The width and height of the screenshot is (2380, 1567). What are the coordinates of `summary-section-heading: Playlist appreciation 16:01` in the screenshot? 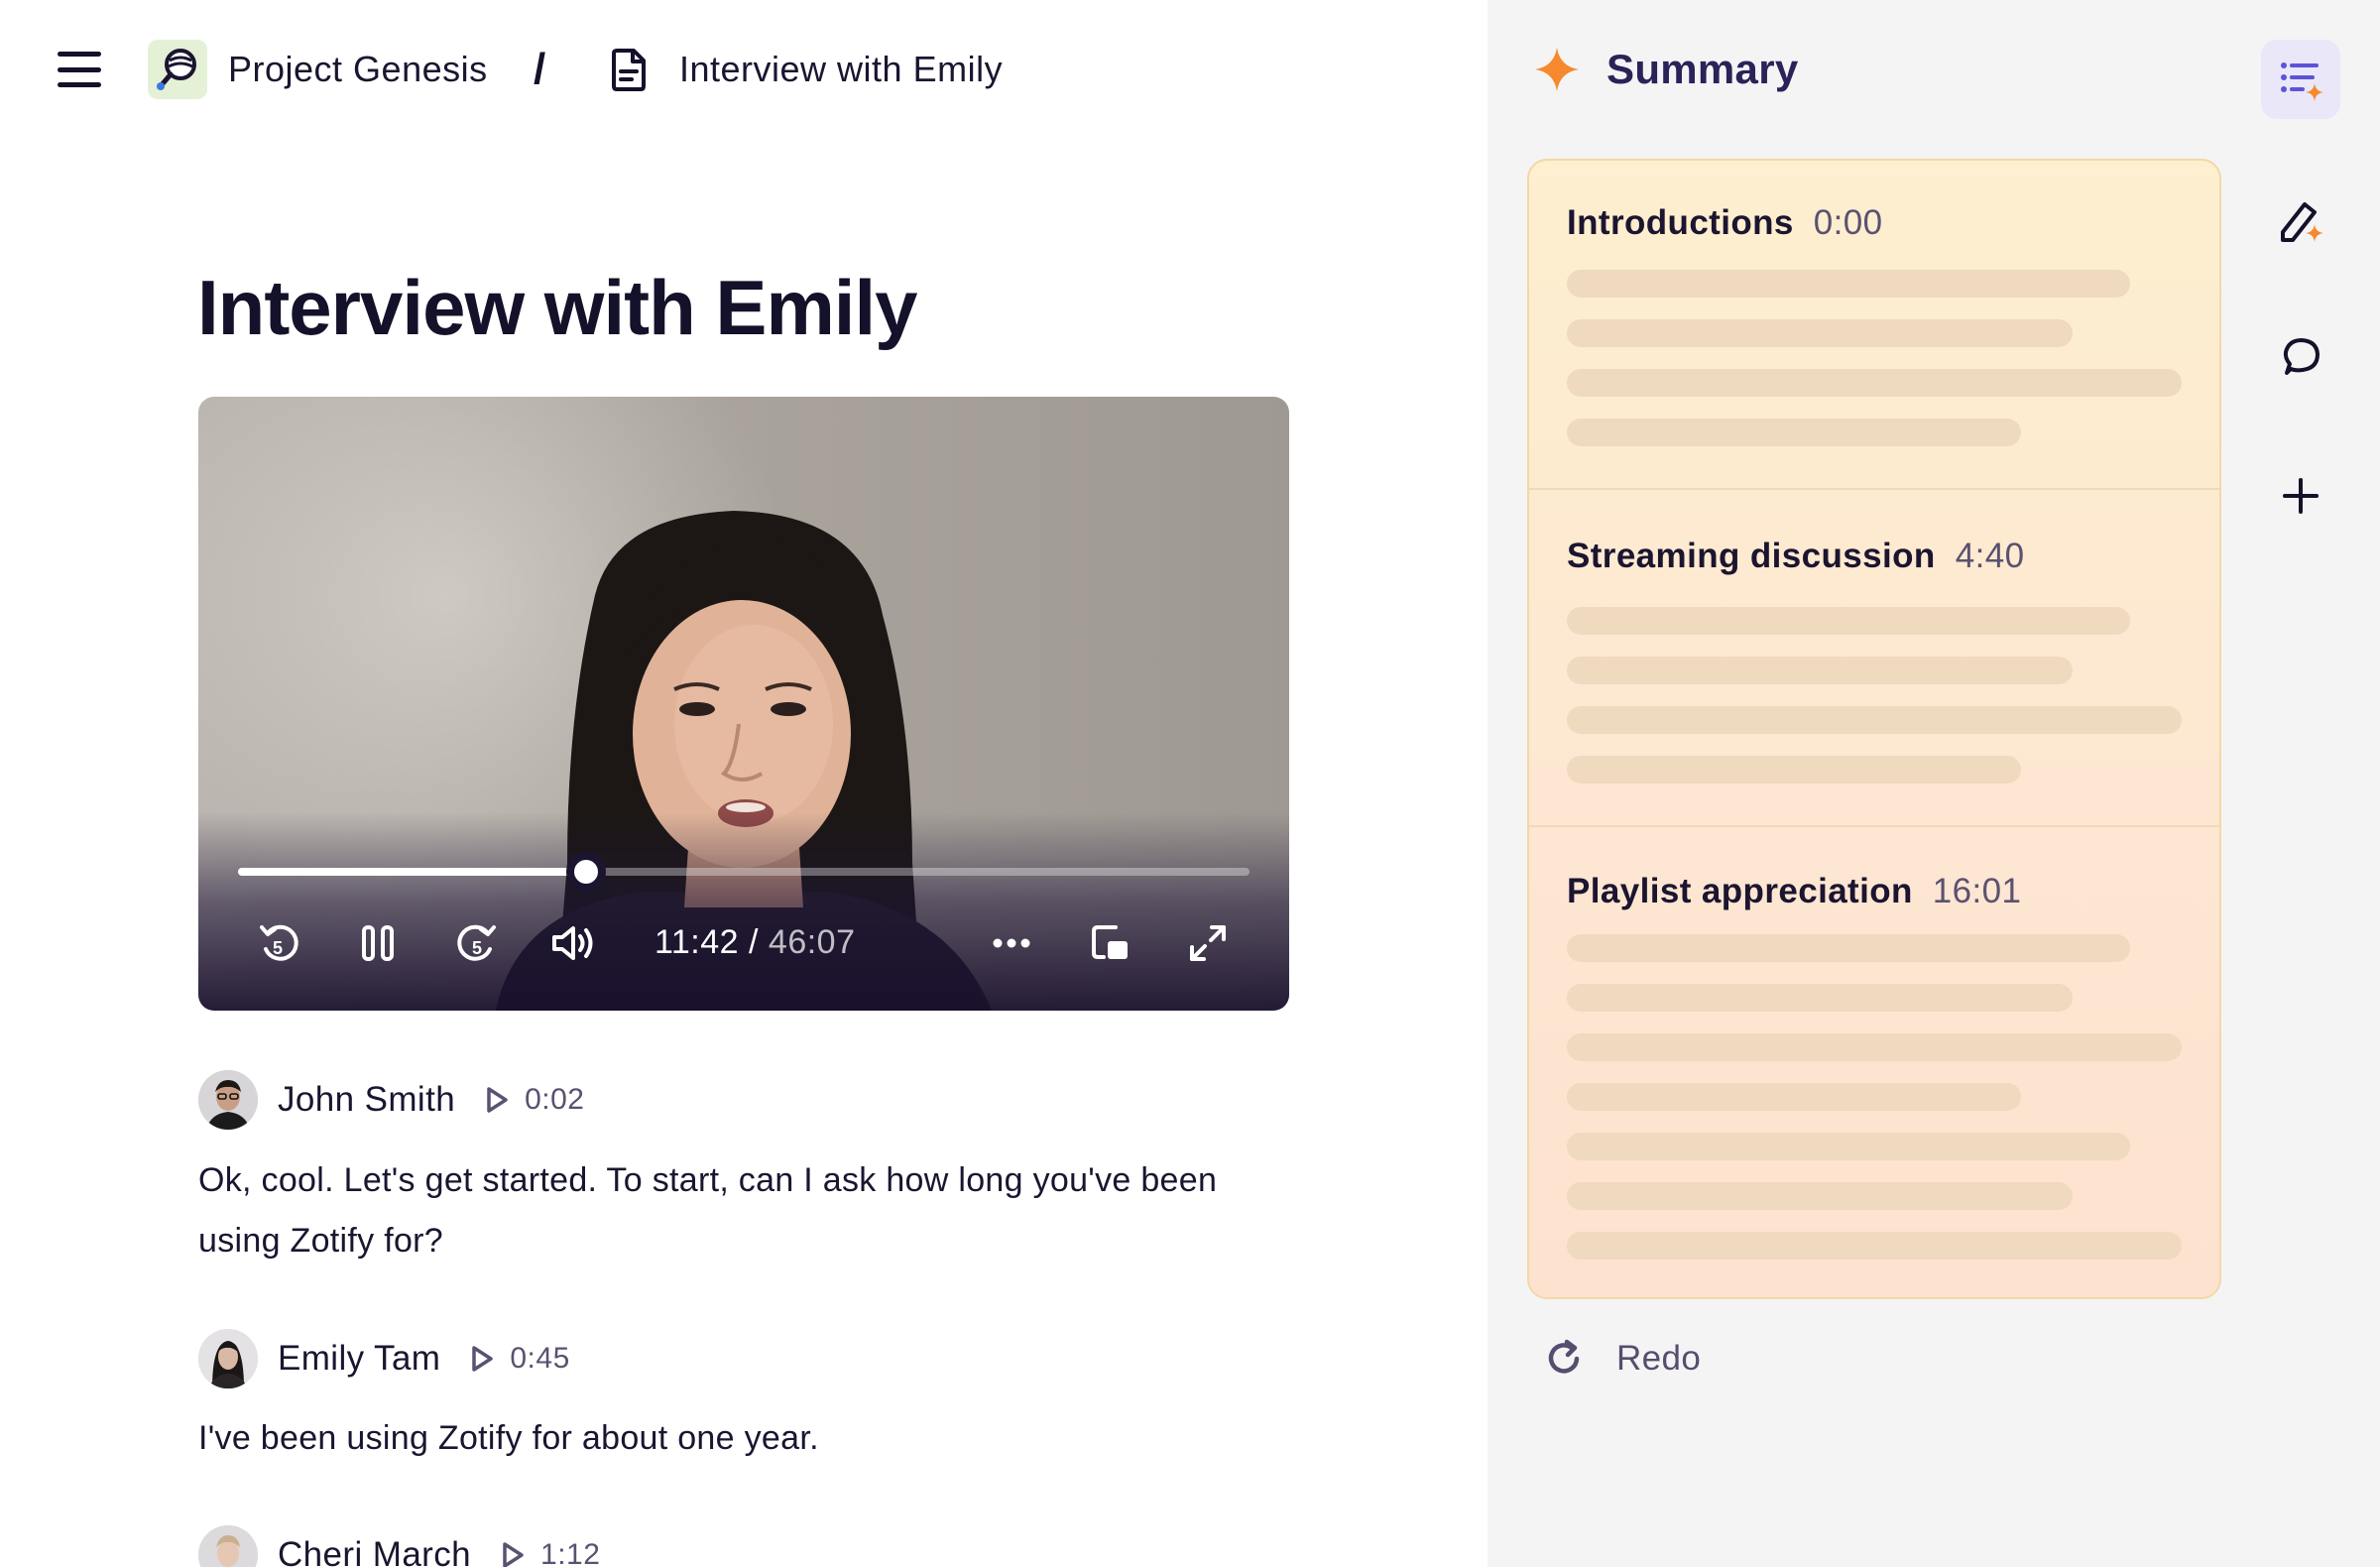 It's located at (1794, 892).